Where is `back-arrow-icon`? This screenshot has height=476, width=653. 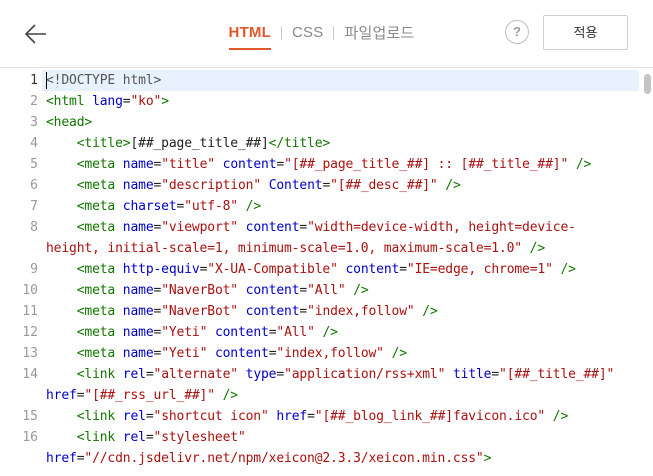
back-arrow-icon is located at coordinates (36, 34).